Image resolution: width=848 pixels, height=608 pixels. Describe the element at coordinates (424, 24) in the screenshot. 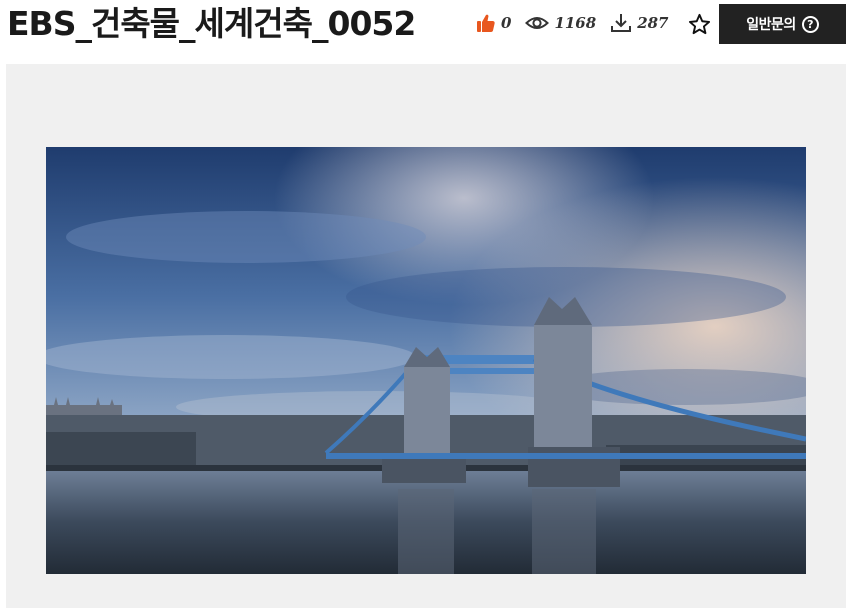

I see `header: EBS_건축물_세계건축_0052 0 1168 287 일반문의 ?` at that location.